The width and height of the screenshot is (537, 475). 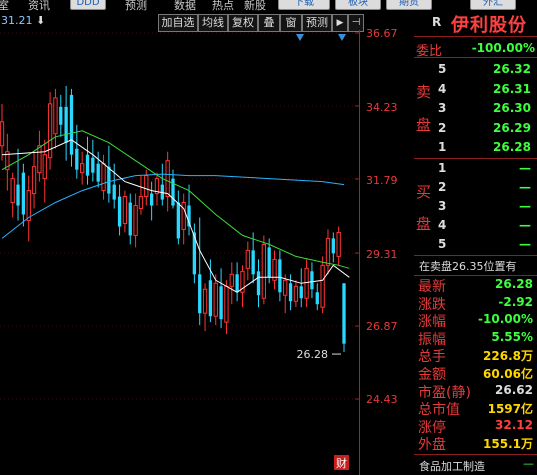 I want to click on stat-value: 32.12, so click(x=514, y=424).